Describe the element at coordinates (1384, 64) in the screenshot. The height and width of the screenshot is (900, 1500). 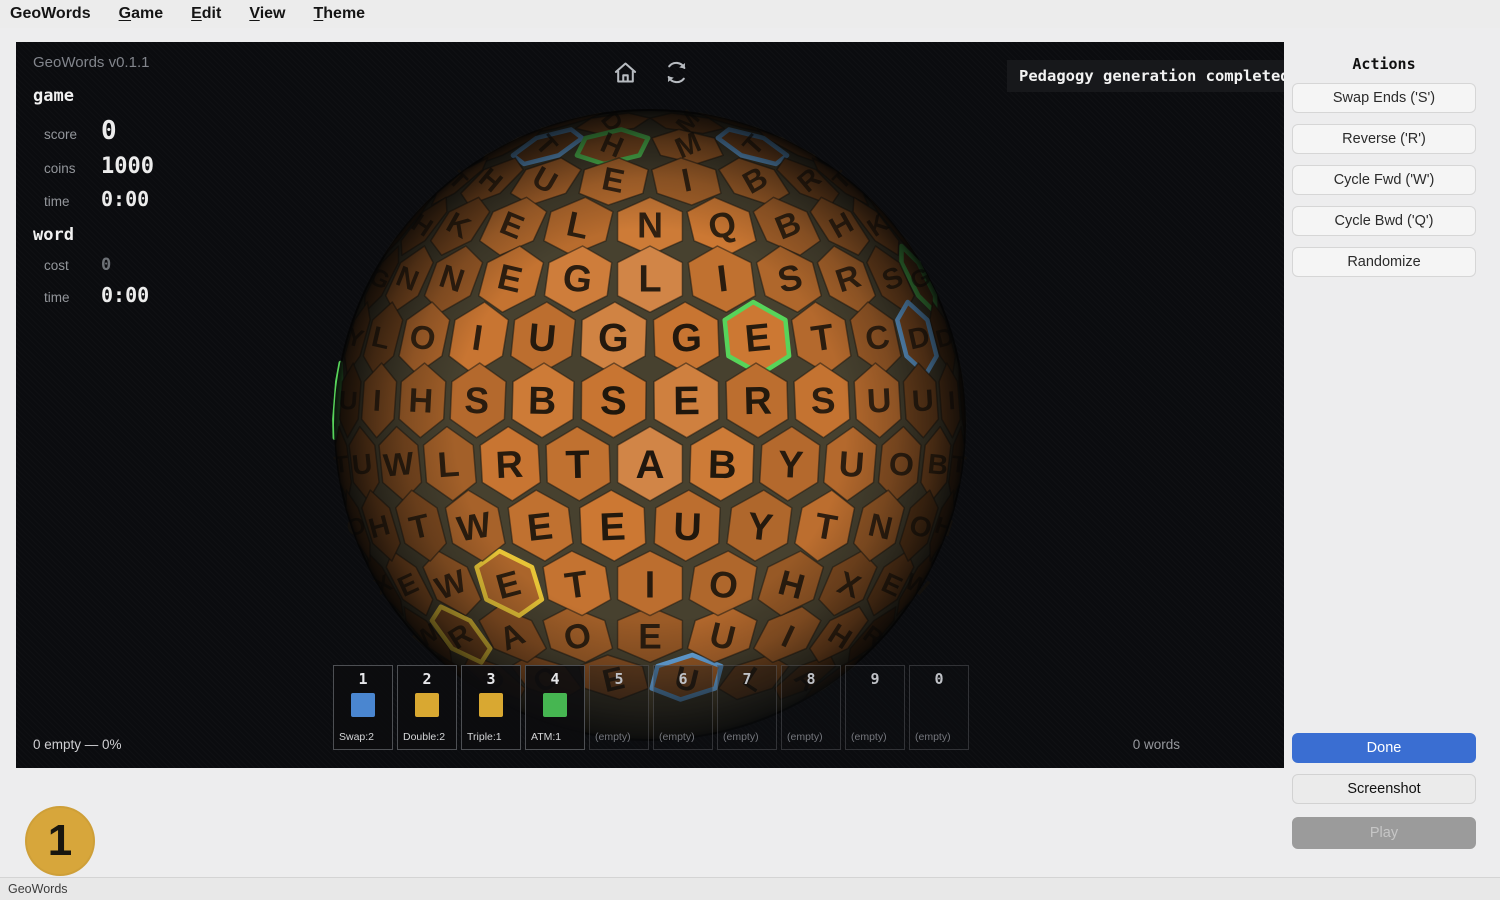
I see `actions-heading: Actions` at that location.